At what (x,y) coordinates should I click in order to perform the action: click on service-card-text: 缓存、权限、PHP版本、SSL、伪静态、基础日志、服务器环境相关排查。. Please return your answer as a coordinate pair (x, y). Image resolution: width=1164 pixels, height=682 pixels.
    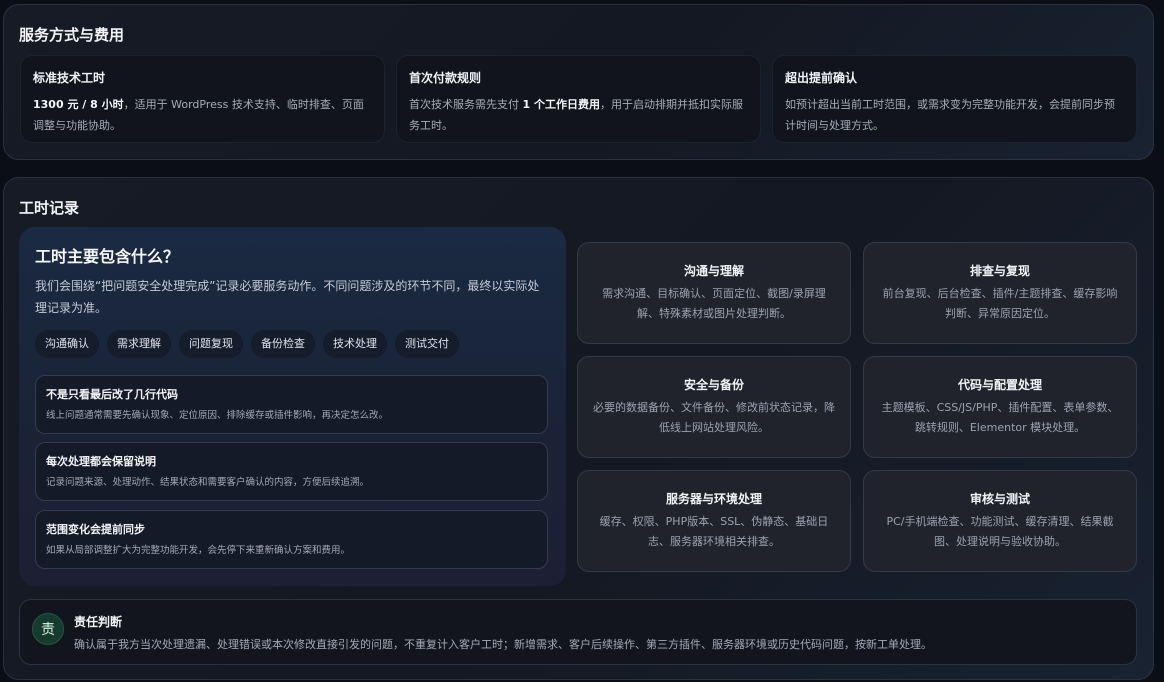
    Looking at the image, I should click on (714, 531).